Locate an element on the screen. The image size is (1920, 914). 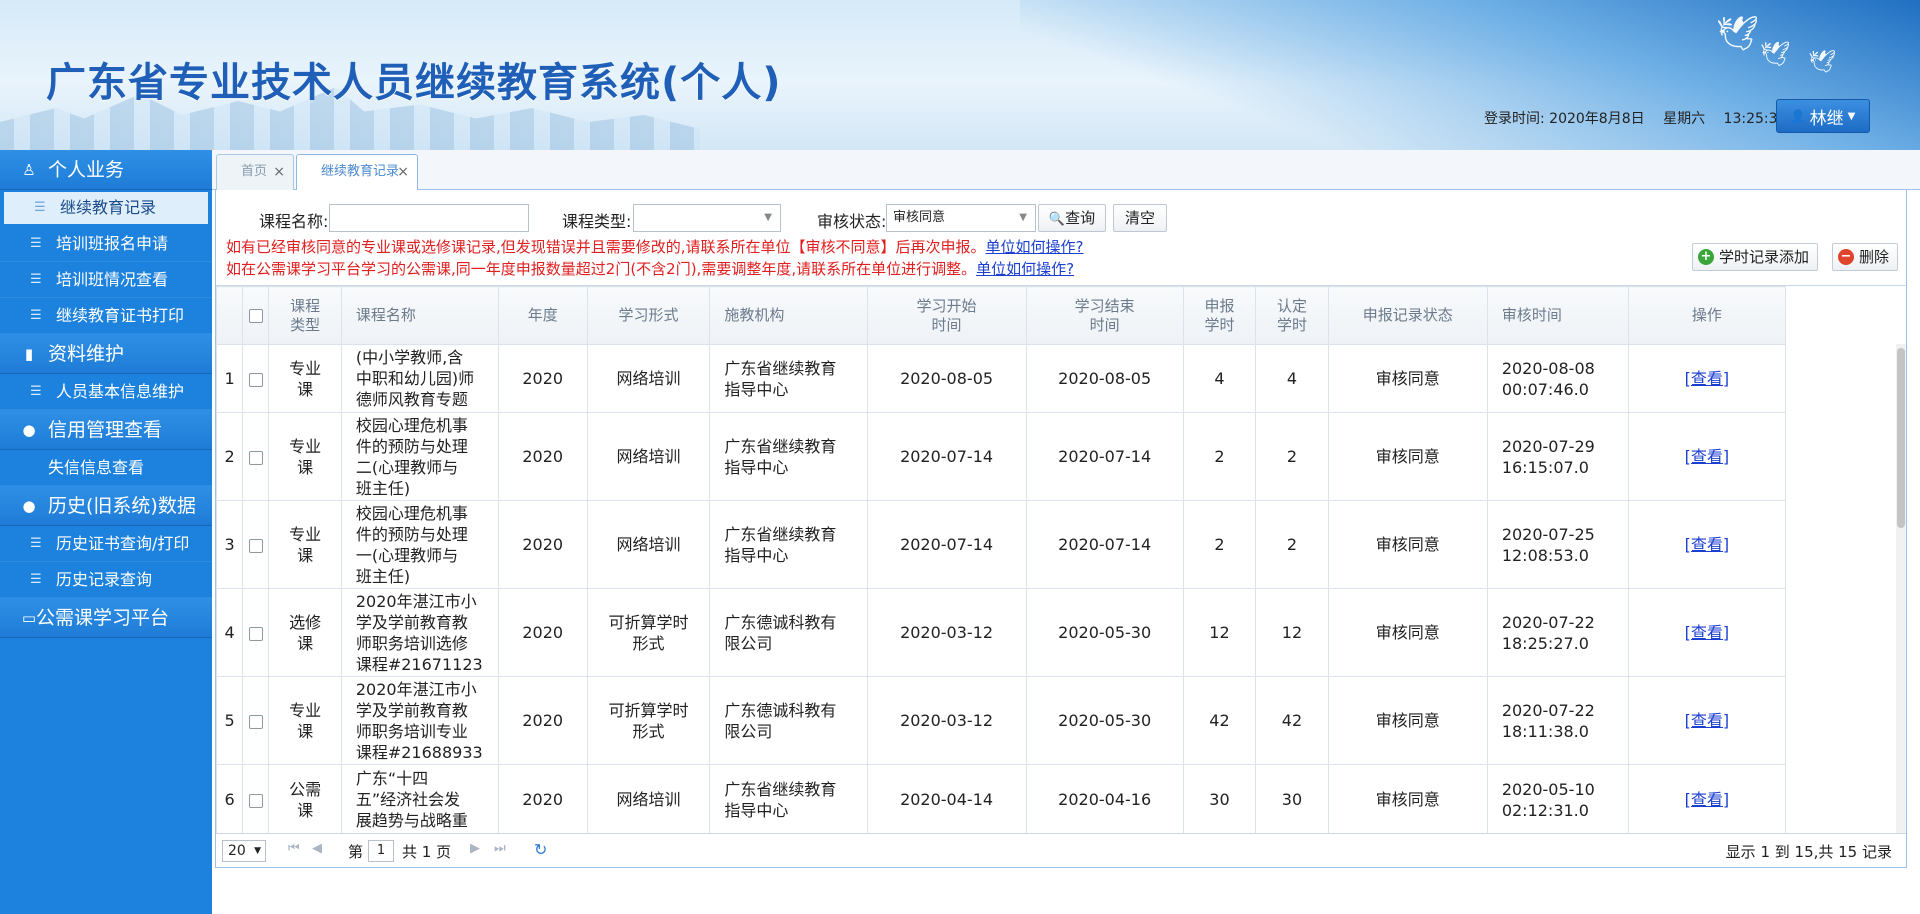
cell-course-type: 选修 课 is located at coordinates (305, 632).